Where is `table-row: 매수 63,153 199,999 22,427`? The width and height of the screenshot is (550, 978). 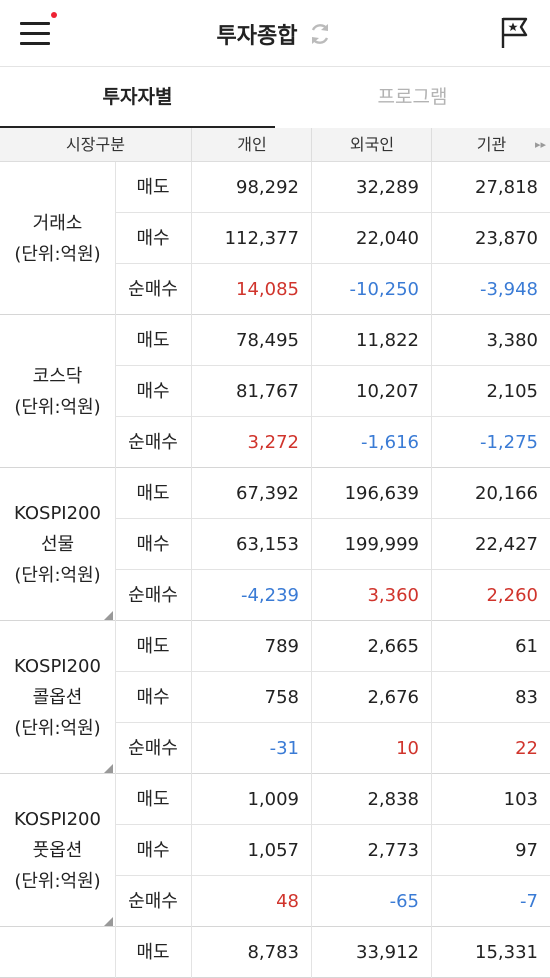 table-row: 매수 63,153 199,999 22,427 is located at coordinates (275, 544).